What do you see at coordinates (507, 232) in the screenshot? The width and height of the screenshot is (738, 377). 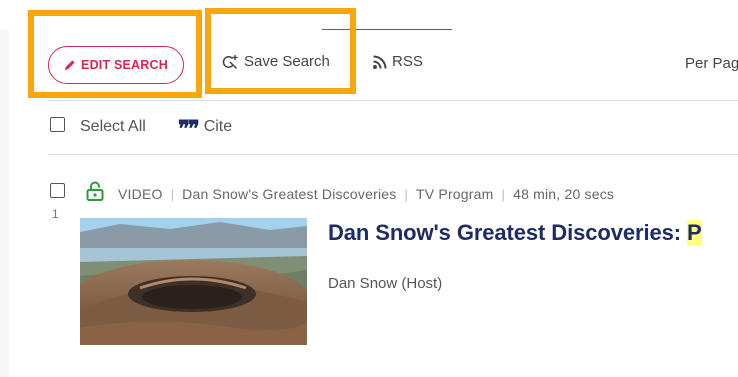 I see `result-title-text: Dan Snow's Greatest Discoveries:` at bounding box center [507, 232].